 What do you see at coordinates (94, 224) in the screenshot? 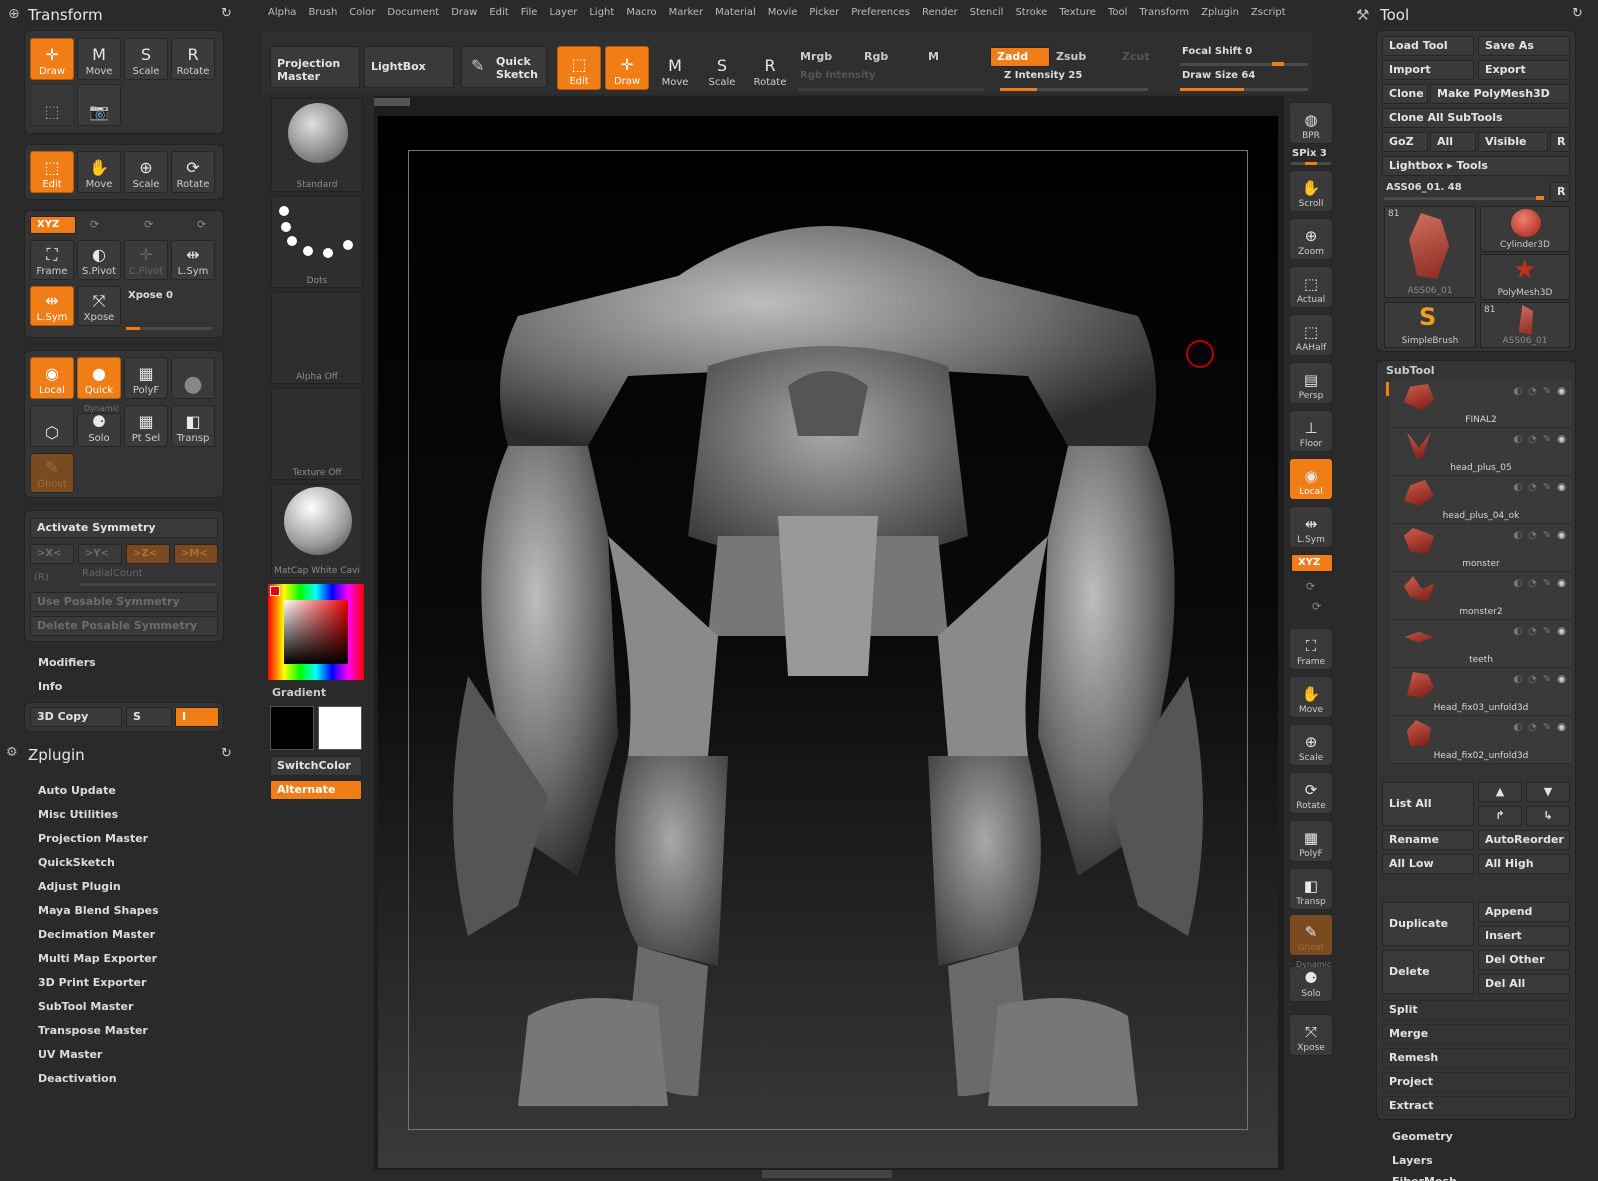
I see `x-axis-icon: ⟳` at bounding box center [94, 224].